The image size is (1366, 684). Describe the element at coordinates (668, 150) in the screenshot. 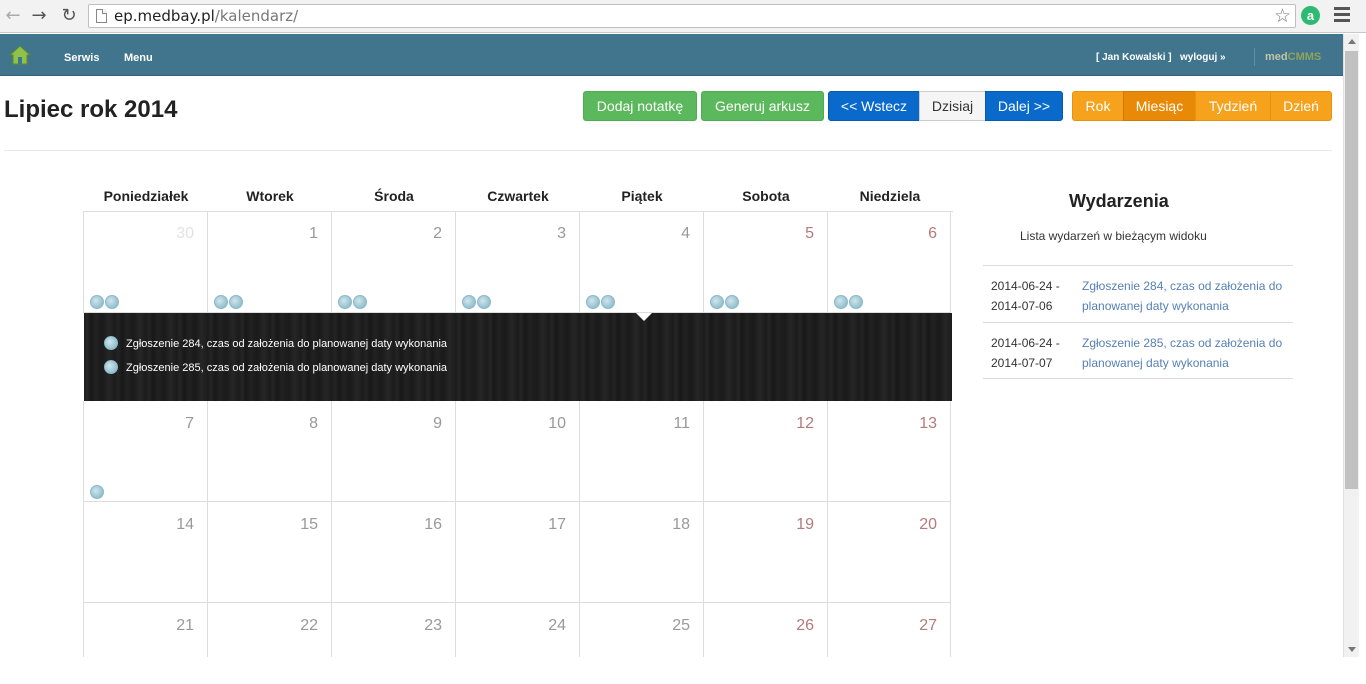

I see `header-divider` at that location.